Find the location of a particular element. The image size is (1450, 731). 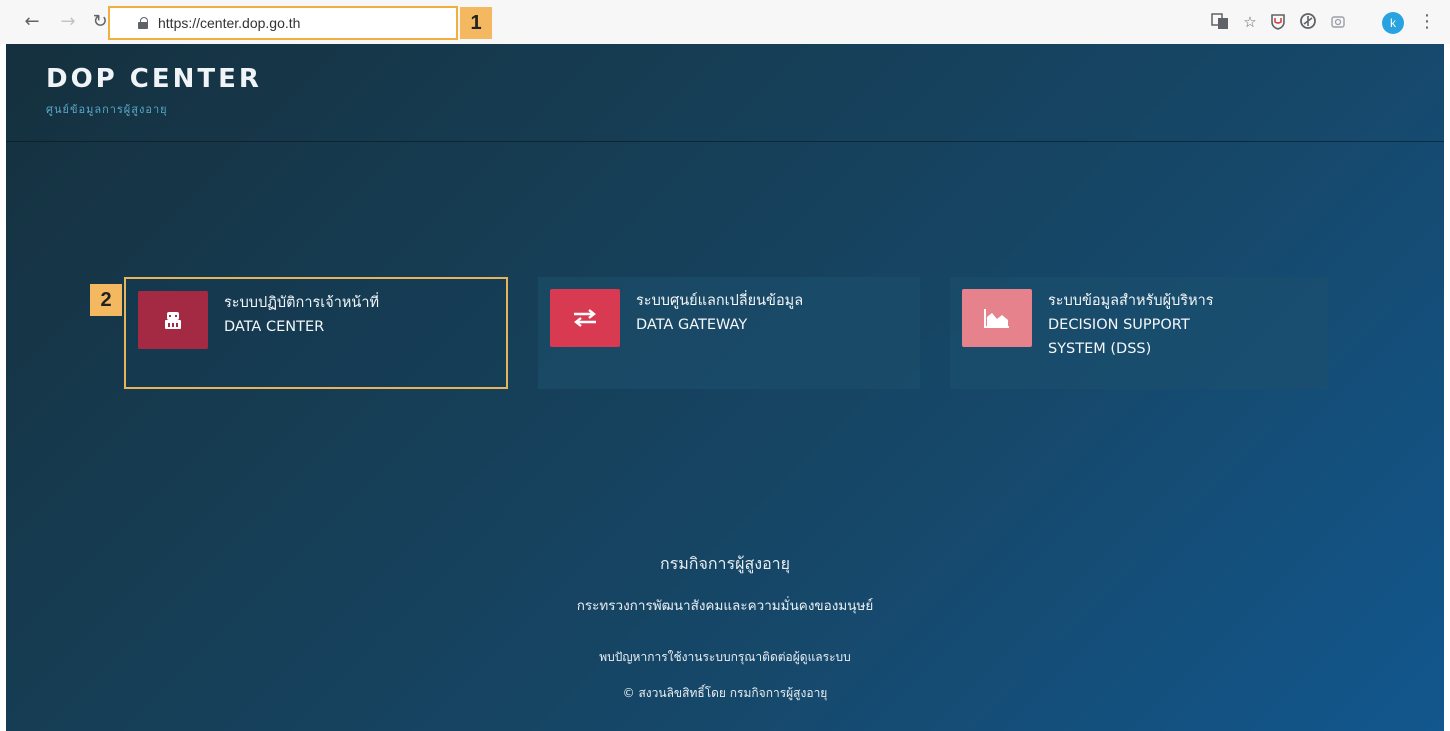

exchange-arrows-icon is located at coordinates (585, 318).